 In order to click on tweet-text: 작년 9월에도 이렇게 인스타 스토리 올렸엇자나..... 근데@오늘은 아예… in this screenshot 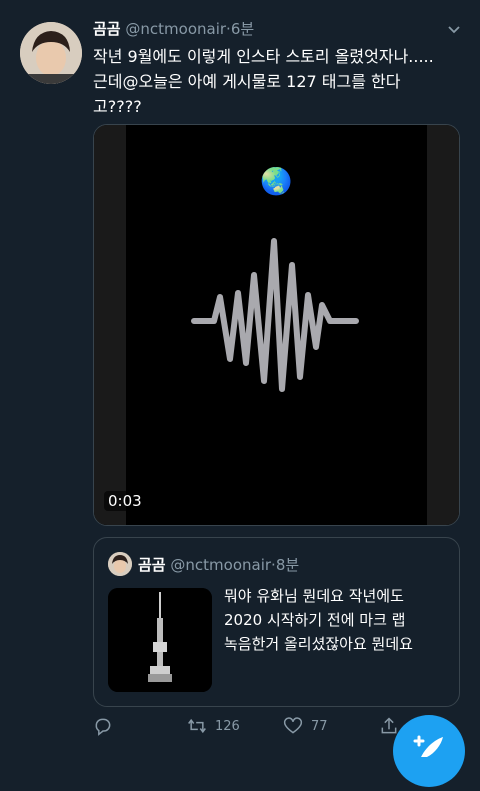, I will do `click(263, 81)`.